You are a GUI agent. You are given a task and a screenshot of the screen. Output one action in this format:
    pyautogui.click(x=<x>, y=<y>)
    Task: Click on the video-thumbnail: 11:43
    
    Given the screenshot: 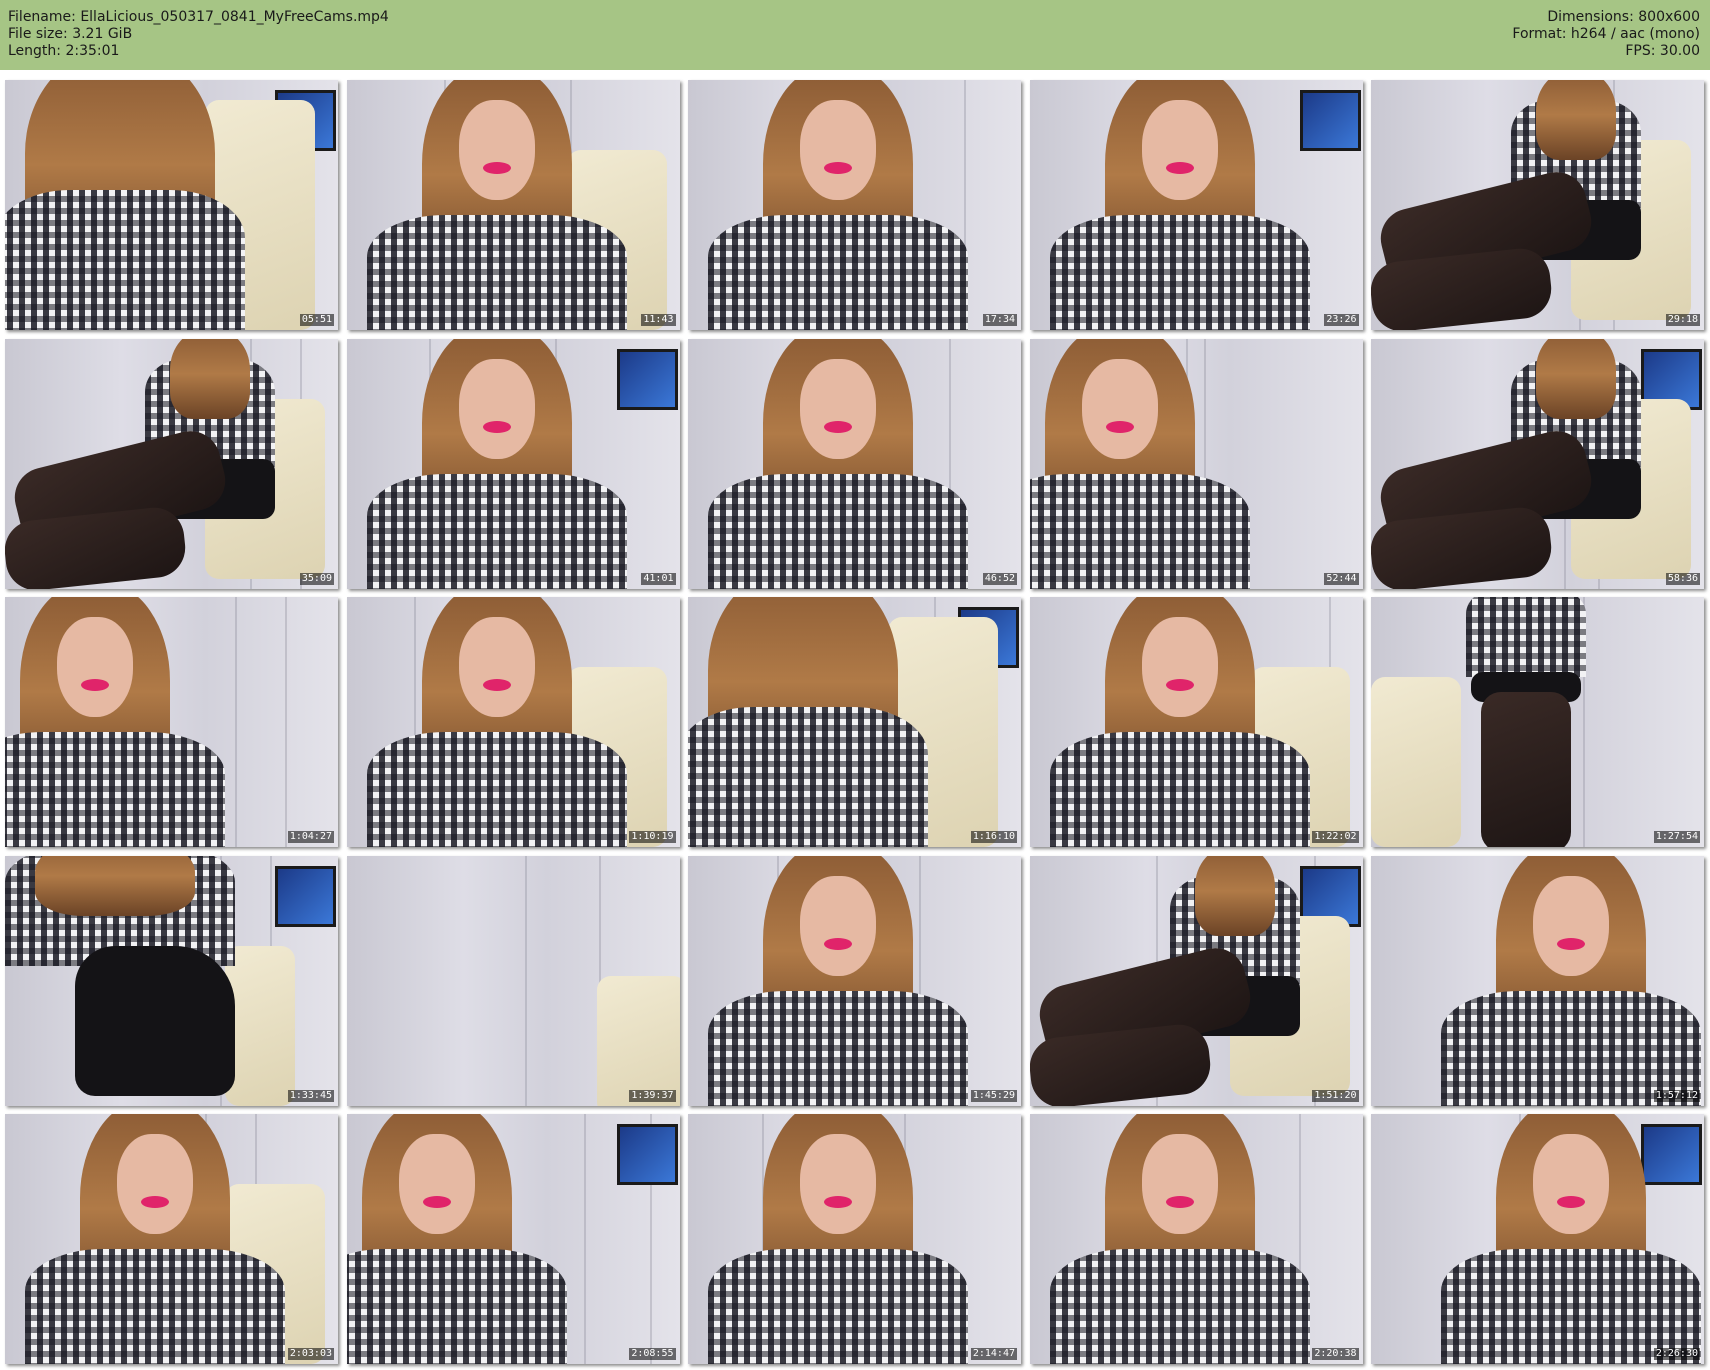 What is the action you would take?
    pyautogui.click(x=513, y=205)
    